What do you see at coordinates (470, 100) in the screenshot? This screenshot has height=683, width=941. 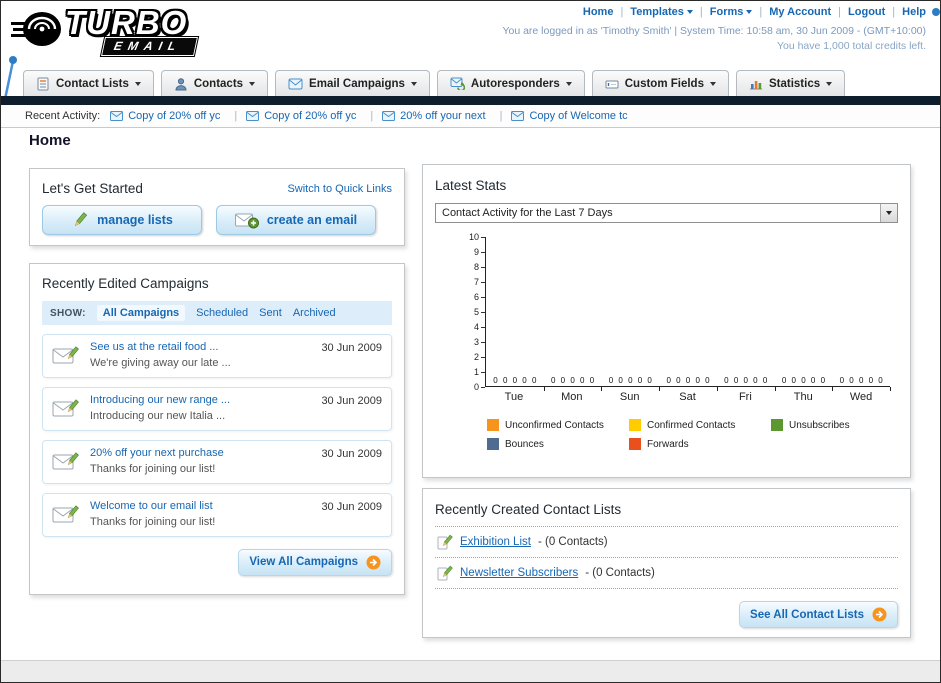 I see `nav-divider-bar` at bounding box center [470, 100].